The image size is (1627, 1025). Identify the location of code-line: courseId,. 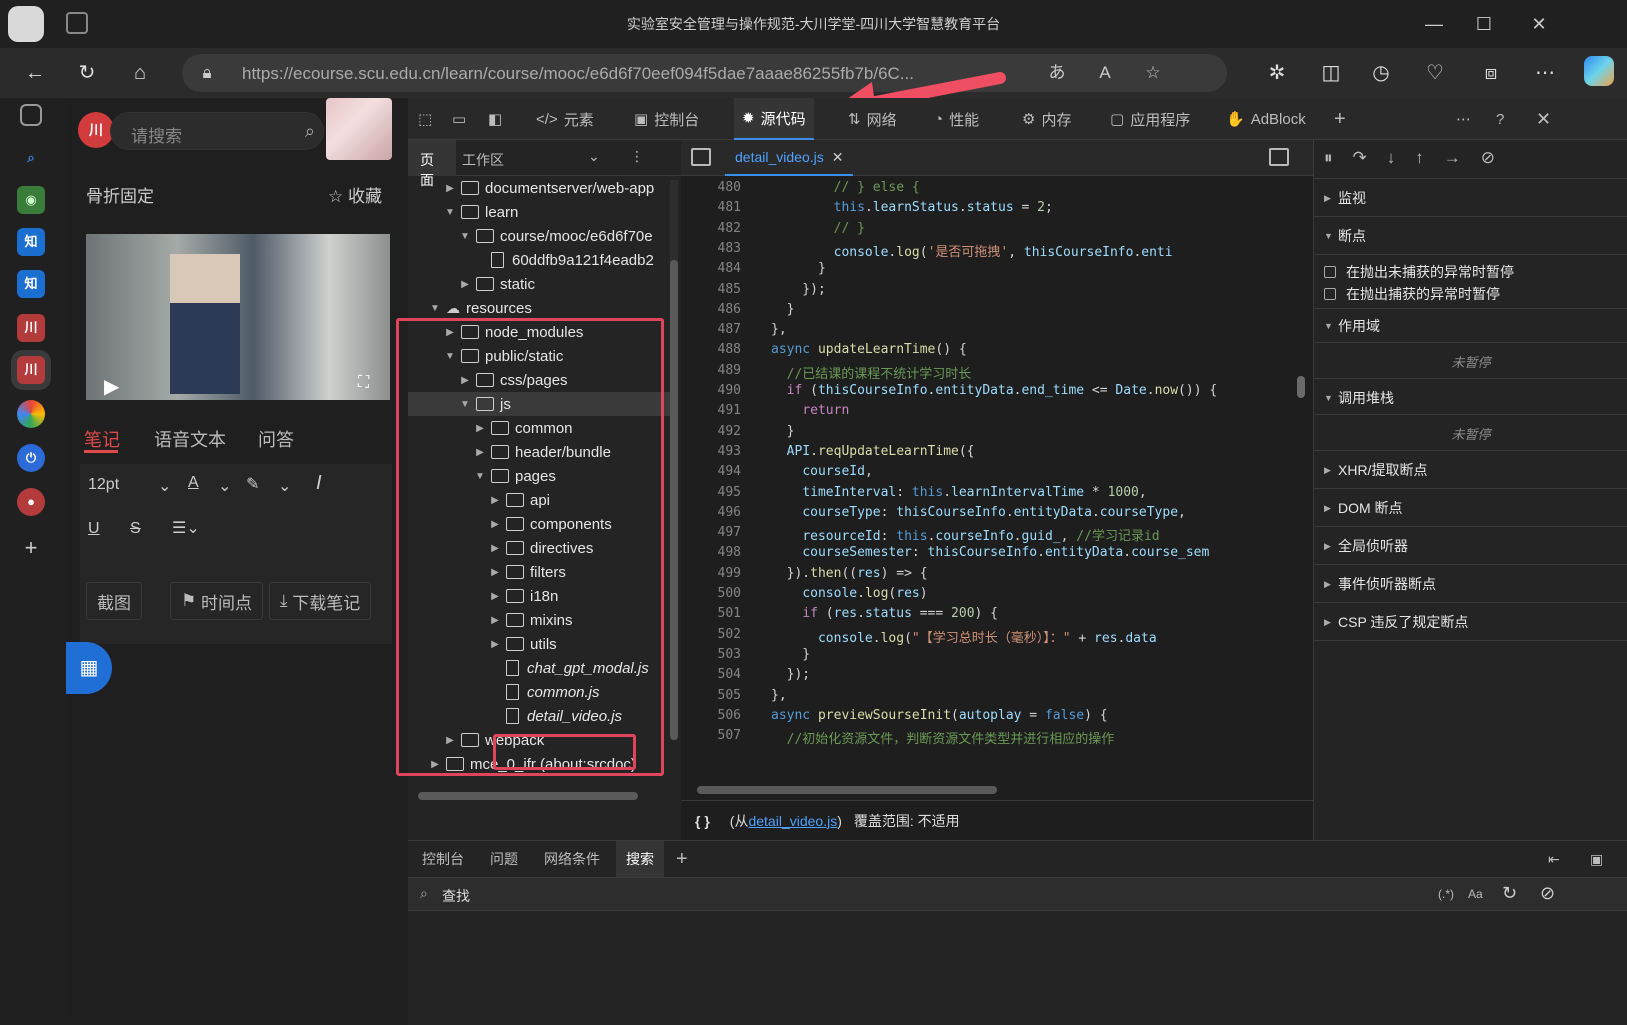
(821, 471).